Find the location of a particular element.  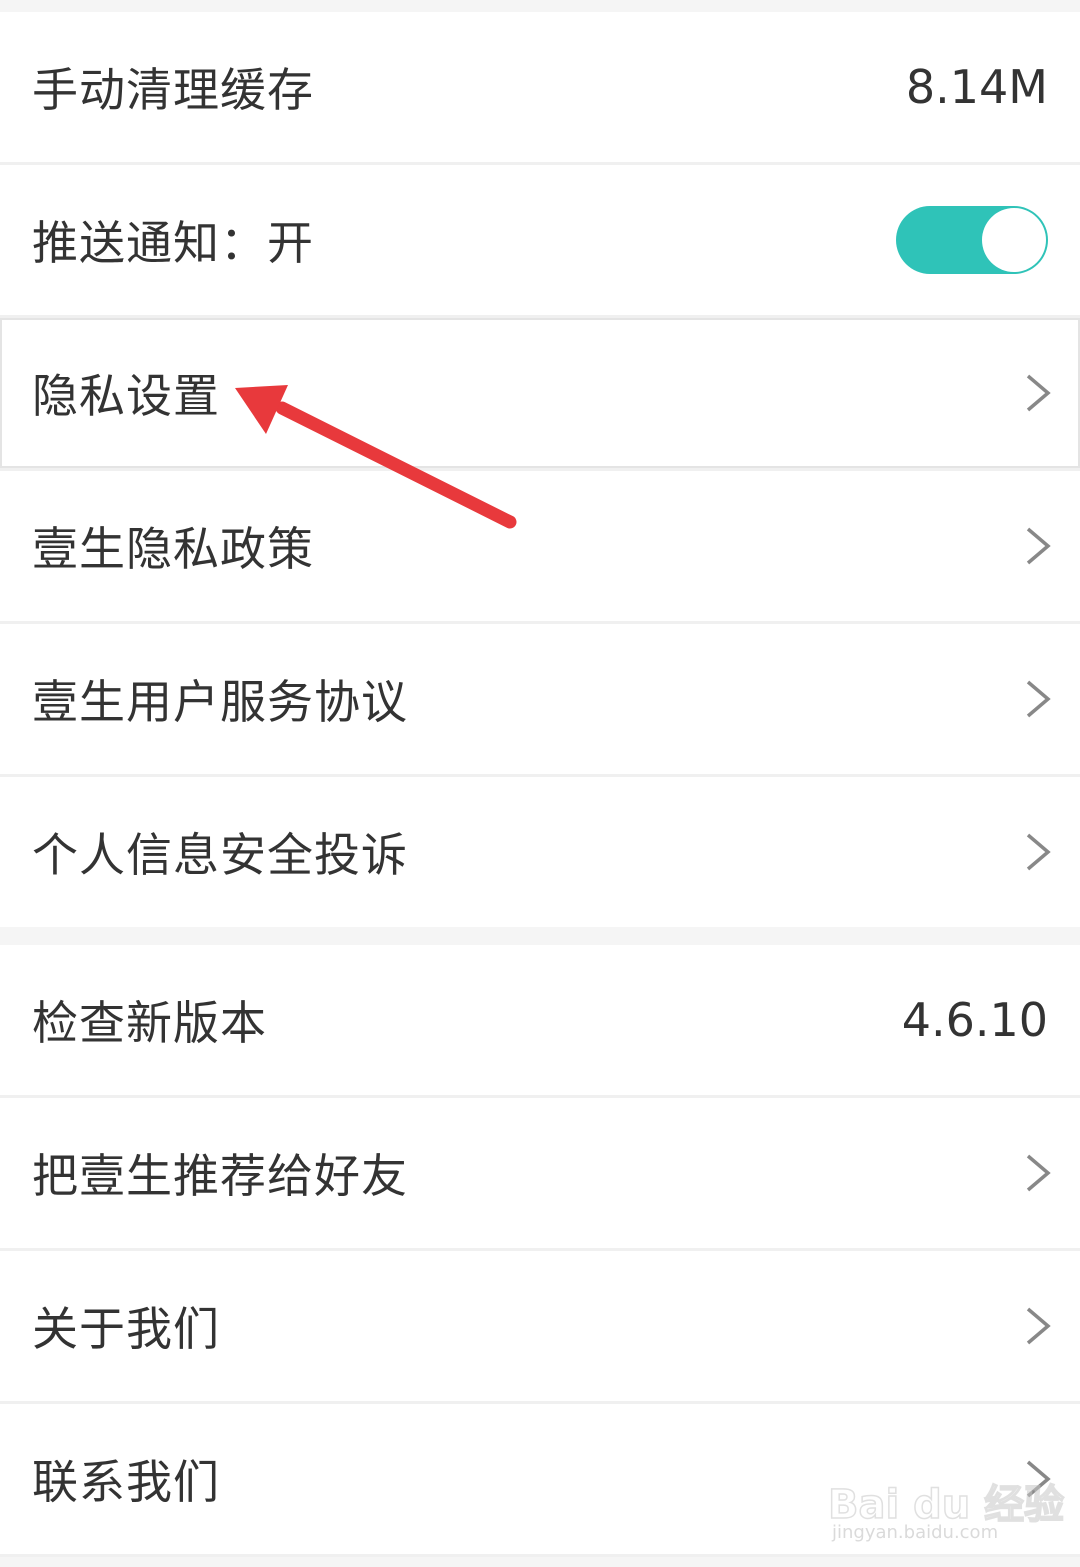

security-complaint-row: 个人信息安全投诉 is located at coordinates (540, 852).